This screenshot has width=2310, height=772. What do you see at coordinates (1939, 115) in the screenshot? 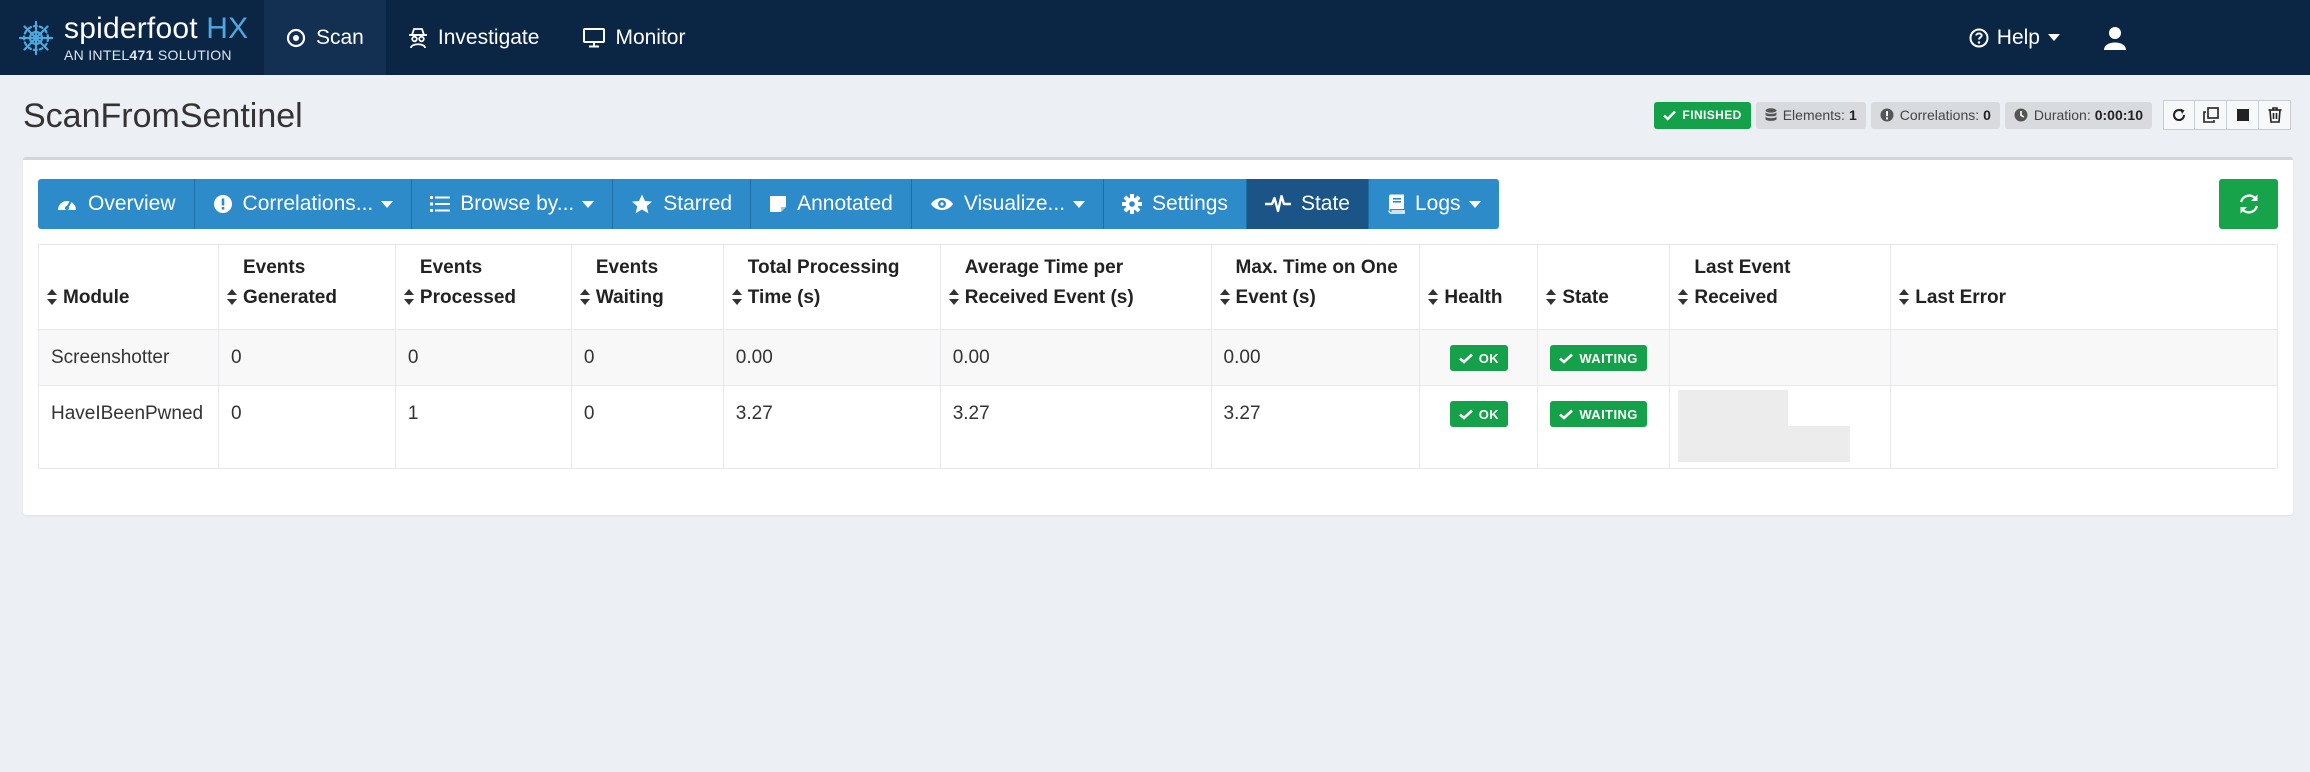
I see `correlations-label: Correlations:` at bounding box center [1939, 115].